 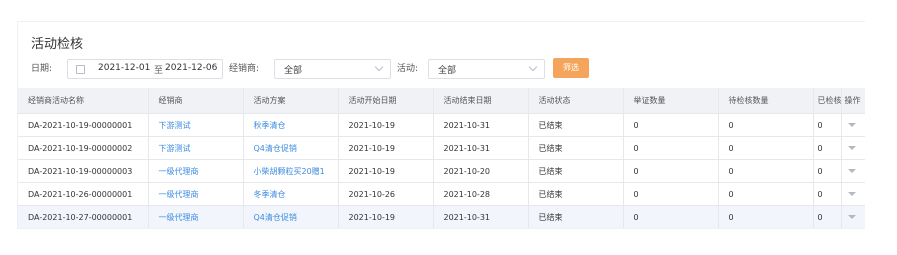 I want to click on date-separator: 至, so click(x=159, y=71).